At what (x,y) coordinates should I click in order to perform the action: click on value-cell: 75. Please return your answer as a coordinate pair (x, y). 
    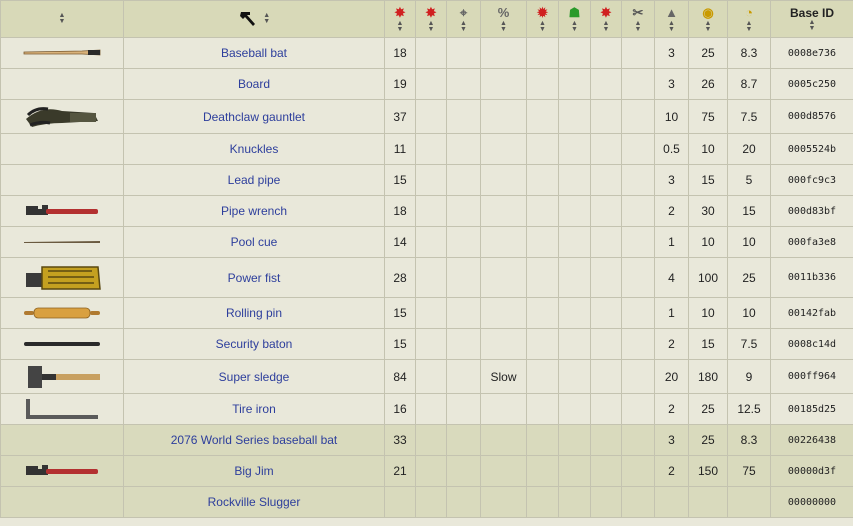
    Looking at the image, I should click on (708, 116).